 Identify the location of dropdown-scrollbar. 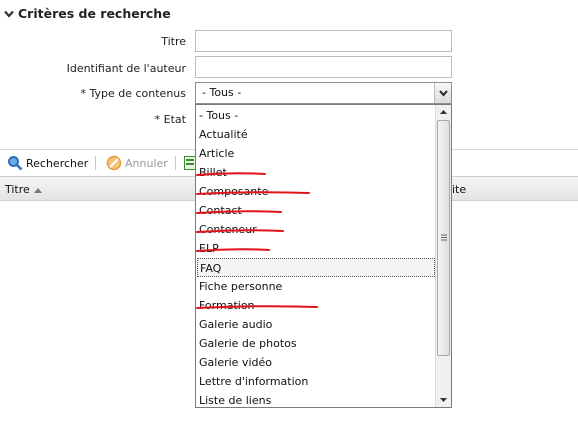
(443, 256).